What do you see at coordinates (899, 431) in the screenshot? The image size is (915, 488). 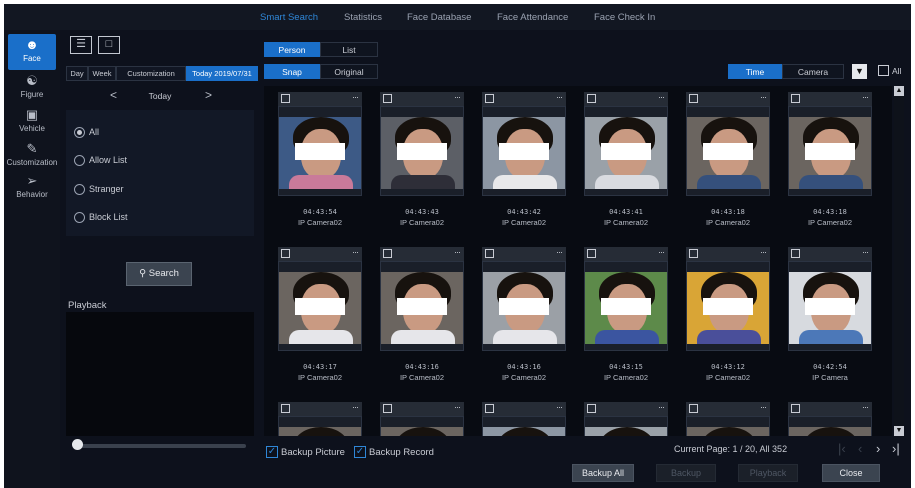 I see `scroll-down-icon: ▼` at bounding box center [899, 431].